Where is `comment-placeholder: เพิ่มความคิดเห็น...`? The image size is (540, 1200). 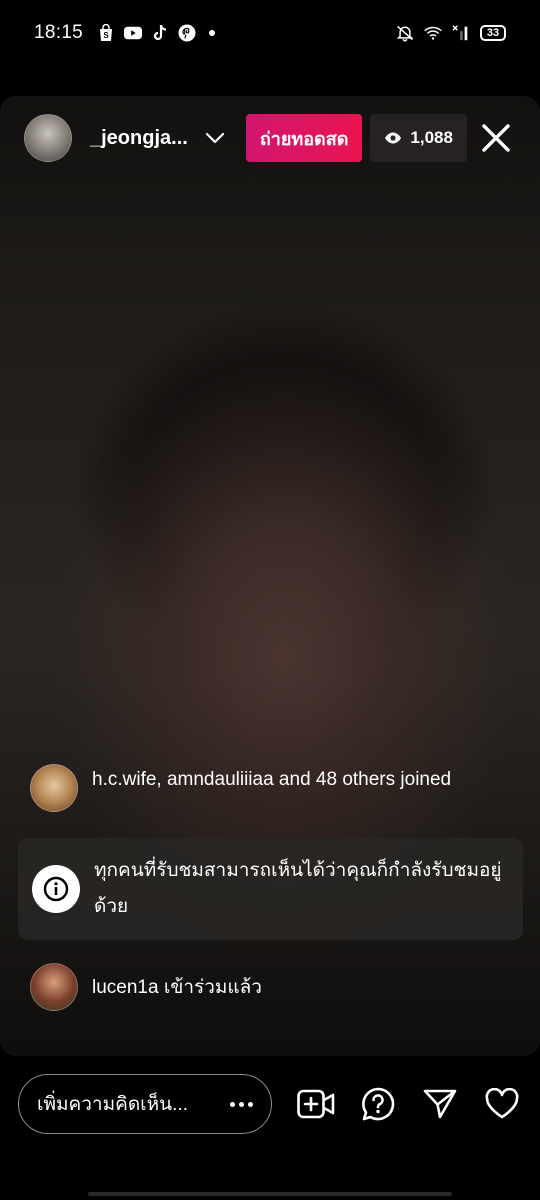 comment-placeholder: เพิ่มความคิดเห็น... is located at coordinates (113, 1104).